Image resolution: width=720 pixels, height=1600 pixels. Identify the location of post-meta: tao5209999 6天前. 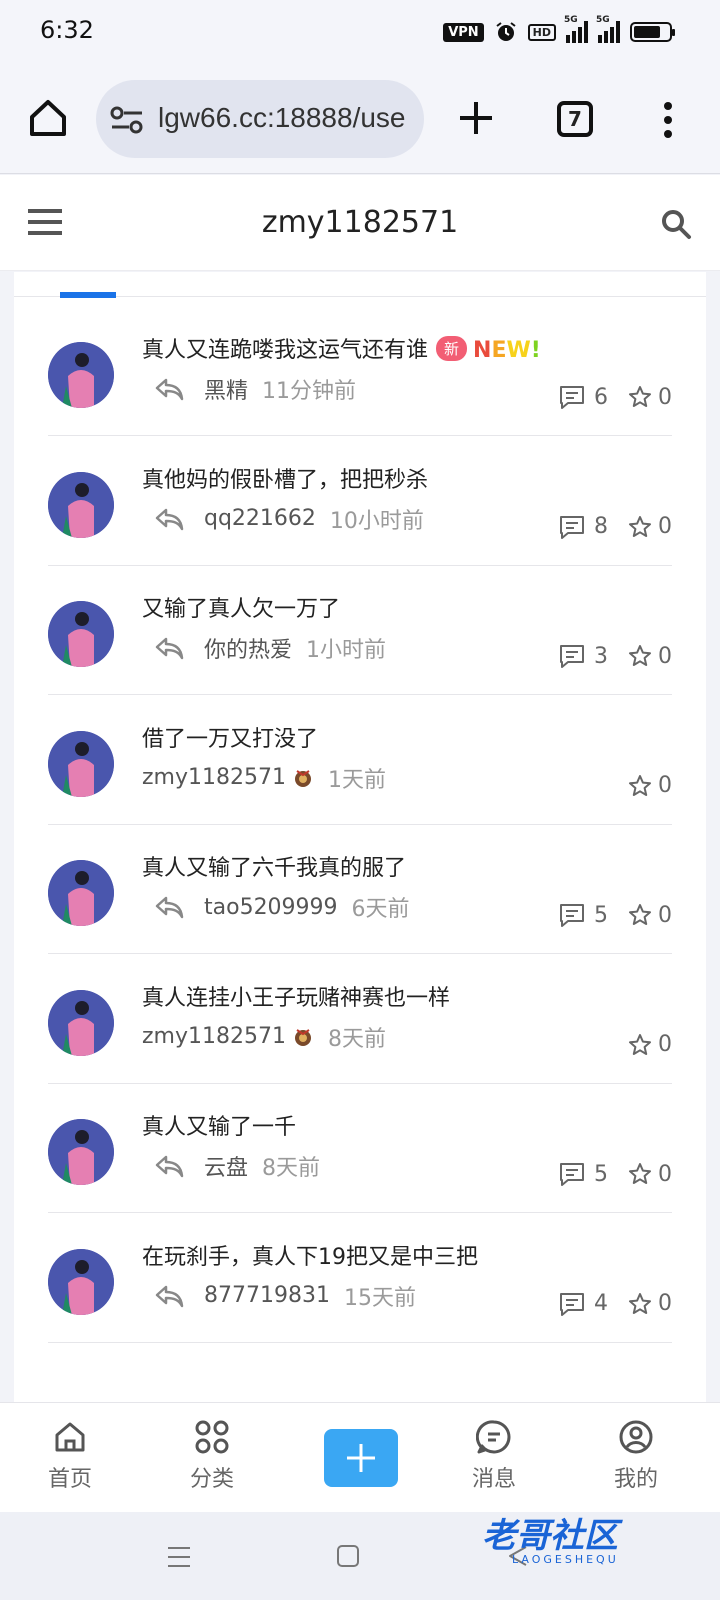
(276, 907).